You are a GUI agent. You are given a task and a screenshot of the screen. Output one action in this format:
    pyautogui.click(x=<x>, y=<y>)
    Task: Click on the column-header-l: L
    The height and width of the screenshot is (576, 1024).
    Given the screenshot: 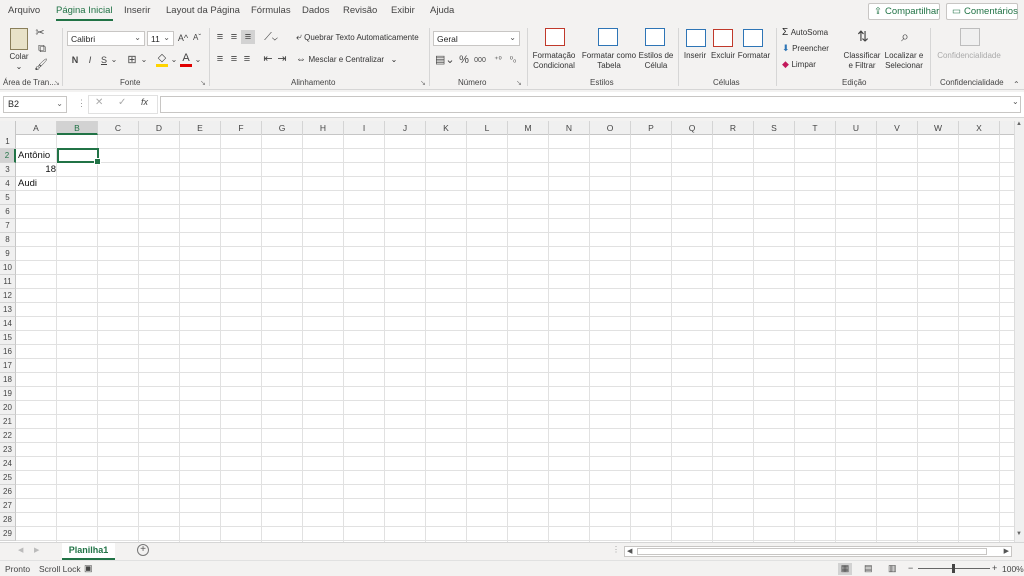 What is the action you would take?
    pyautogui.click(x=487, y=128)
    